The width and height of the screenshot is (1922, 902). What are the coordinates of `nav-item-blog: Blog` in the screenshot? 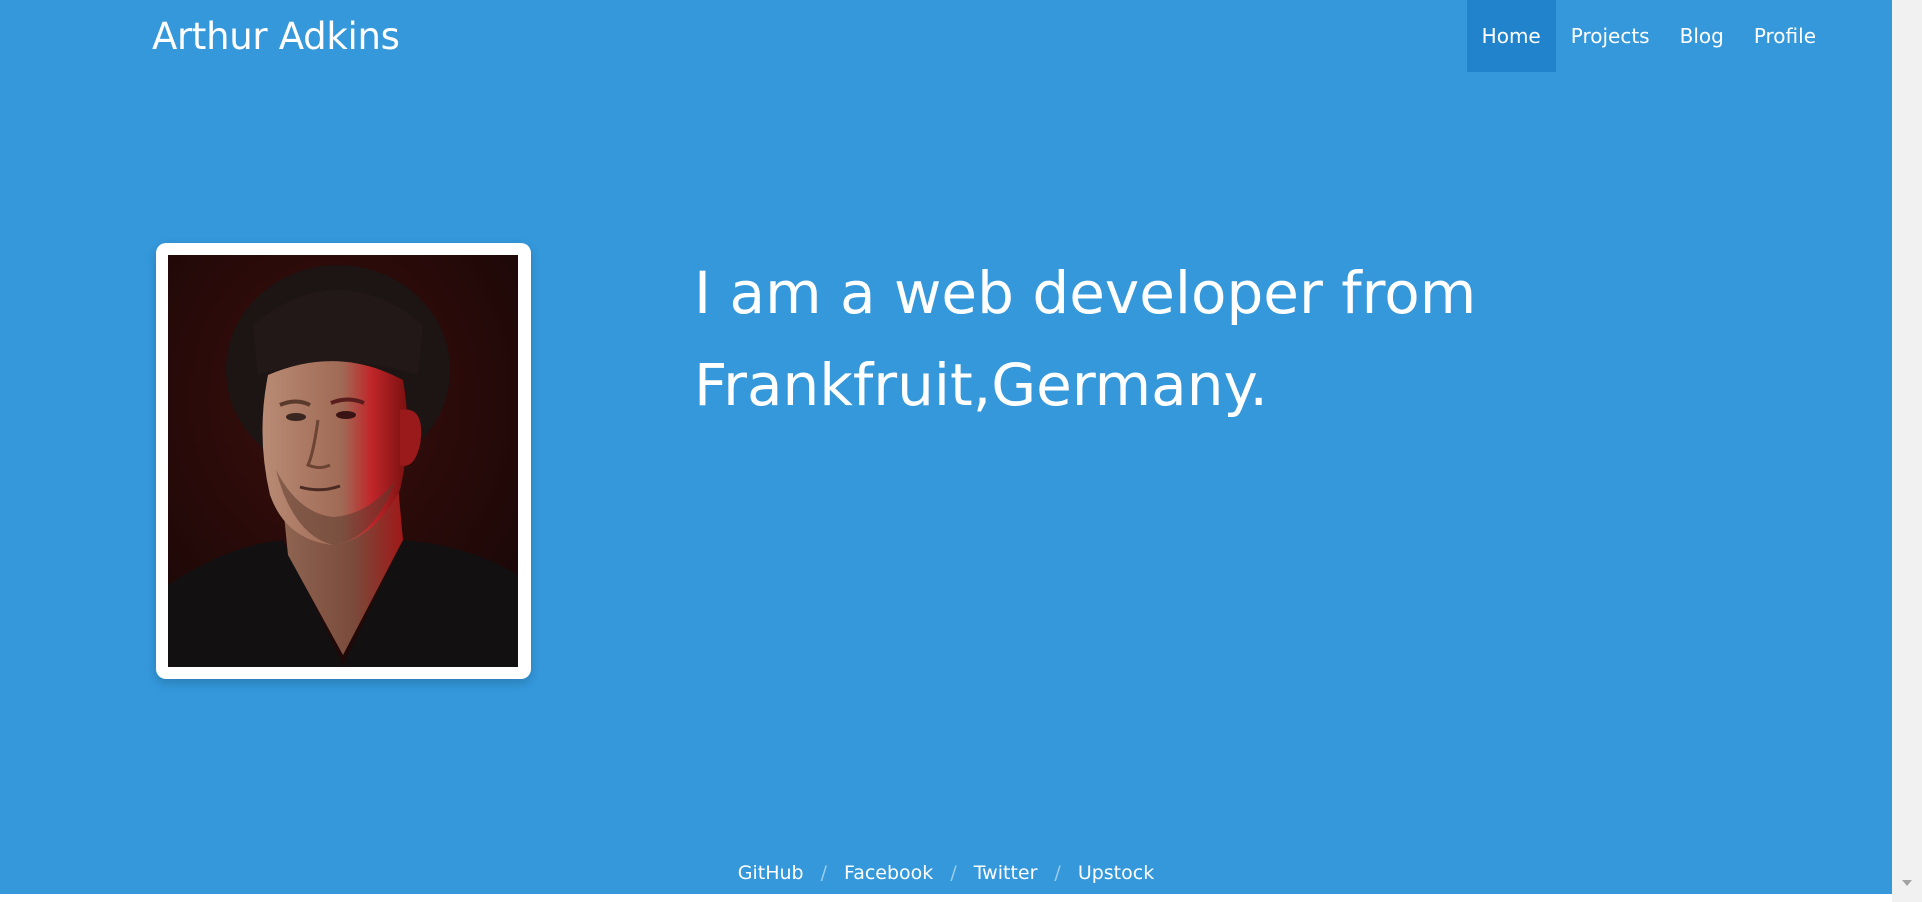 It's located at (1702, 36).